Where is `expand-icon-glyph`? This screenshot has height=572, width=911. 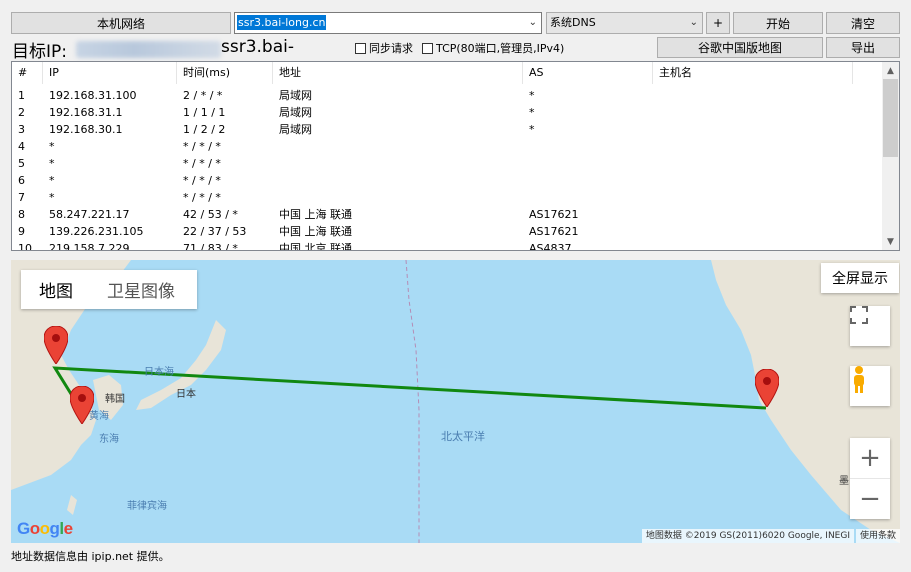 expand-icon-glyph is located at coordinates (859, 315).